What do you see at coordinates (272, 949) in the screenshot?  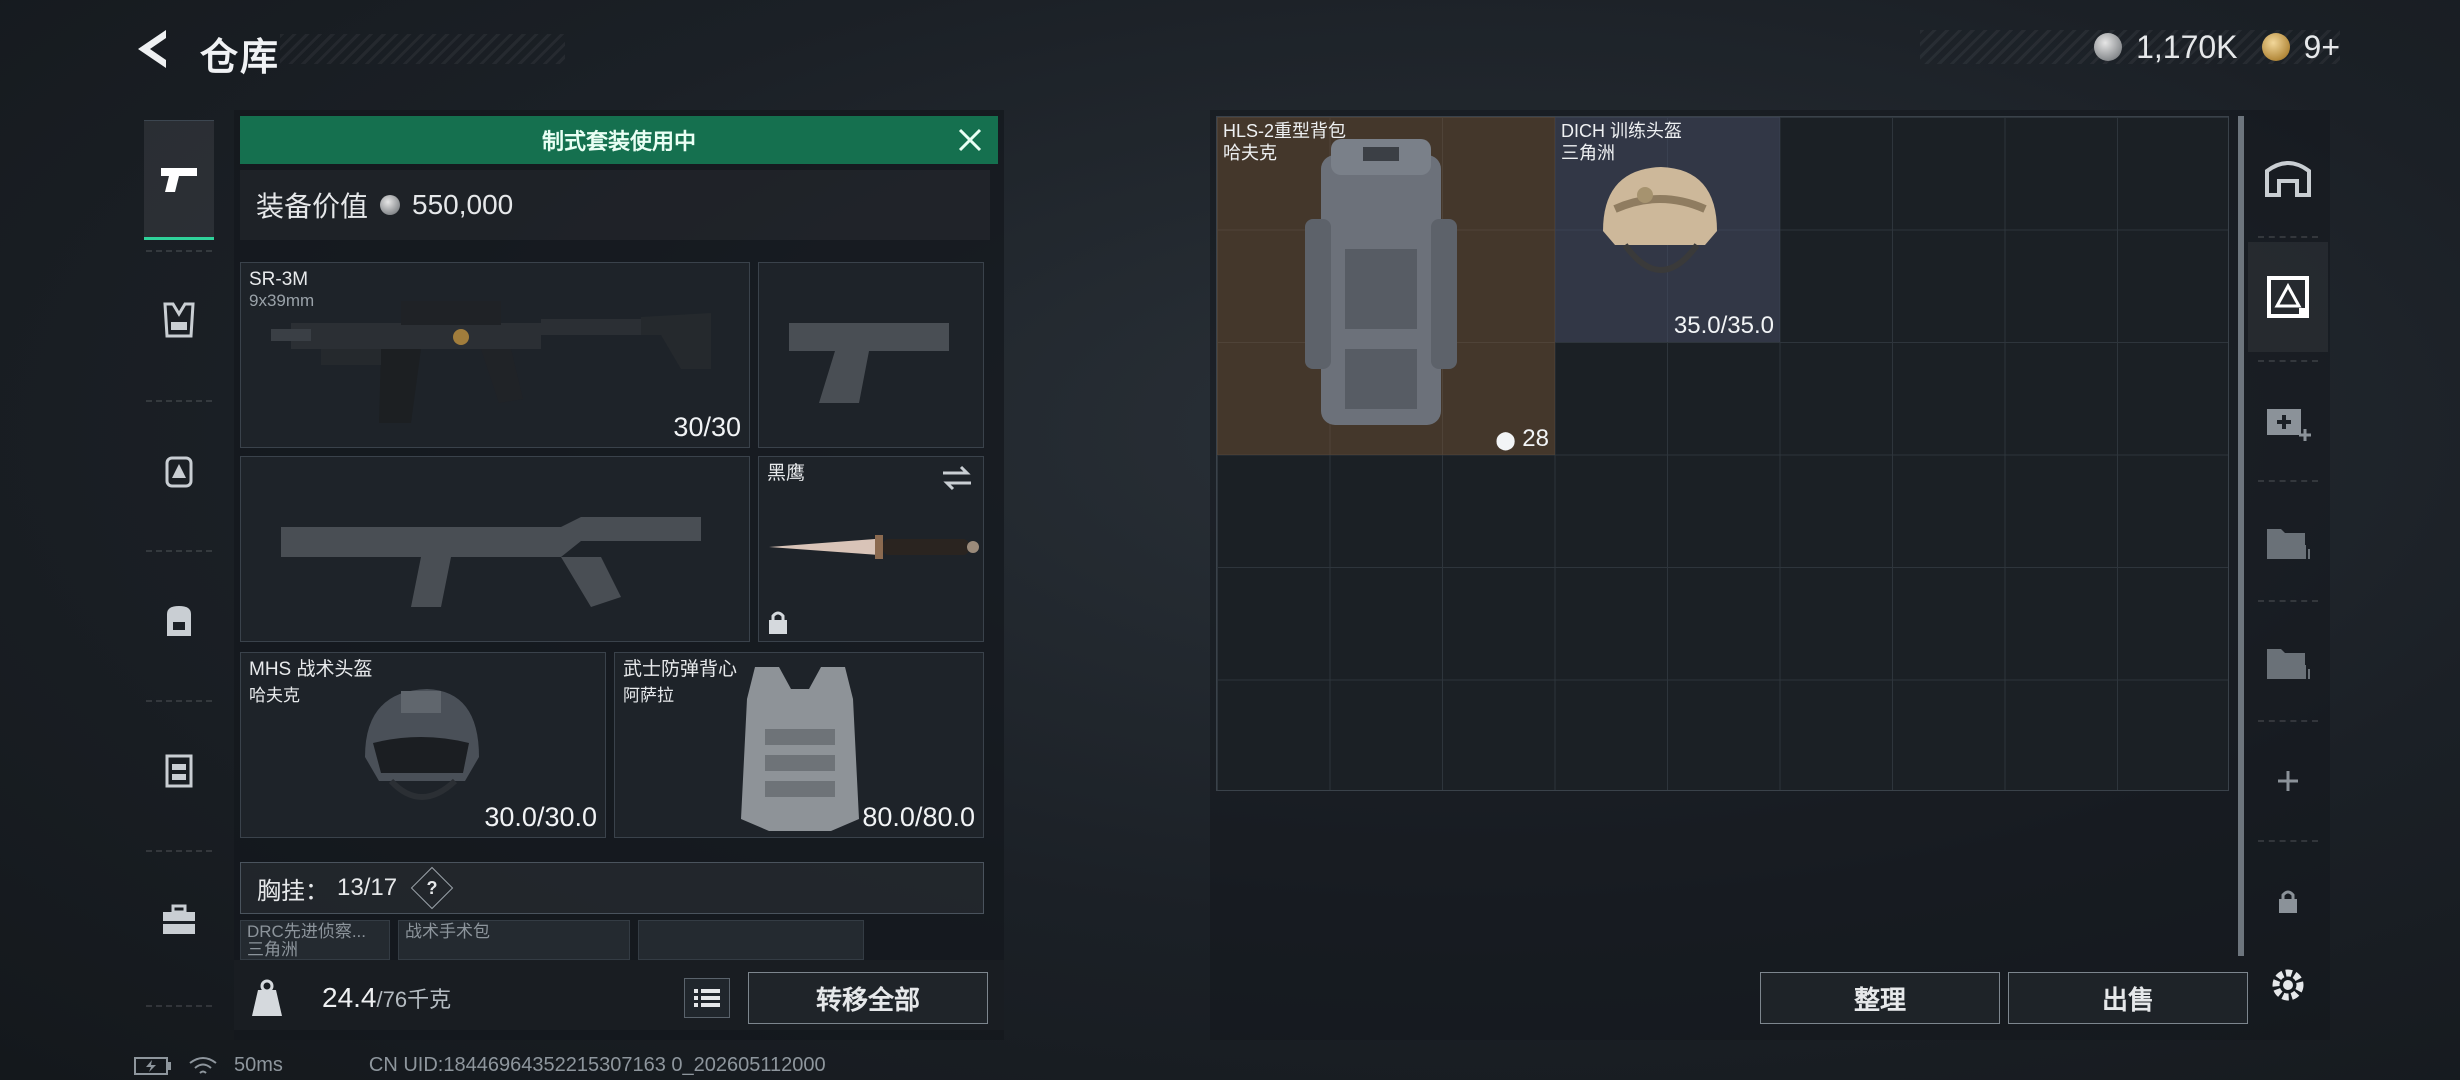 I see `pouch-origin: 三角洲` at bounding box center [272, 949].